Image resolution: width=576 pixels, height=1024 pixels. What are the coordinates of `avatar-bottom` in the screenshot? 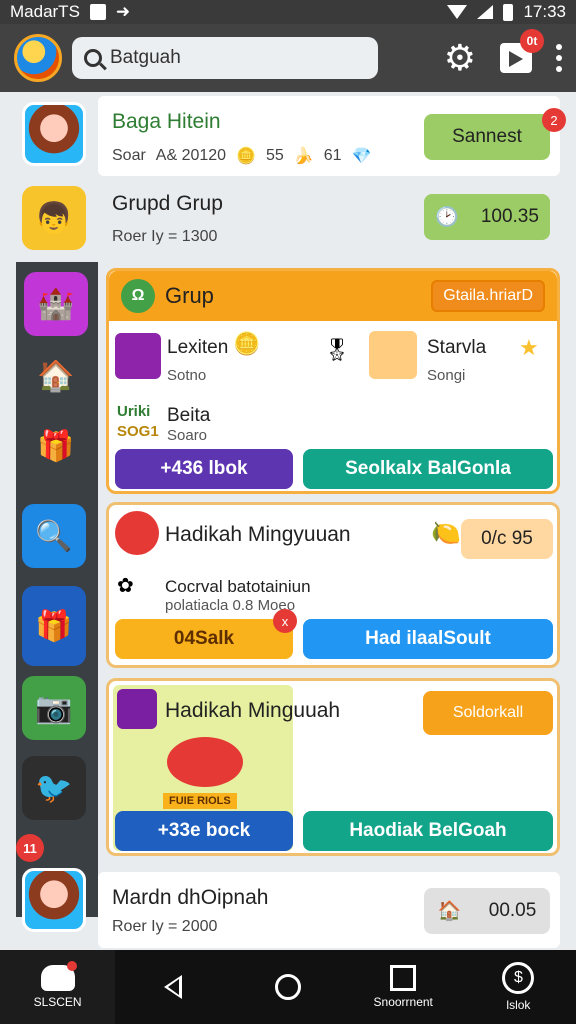 It's located at (54, 900).